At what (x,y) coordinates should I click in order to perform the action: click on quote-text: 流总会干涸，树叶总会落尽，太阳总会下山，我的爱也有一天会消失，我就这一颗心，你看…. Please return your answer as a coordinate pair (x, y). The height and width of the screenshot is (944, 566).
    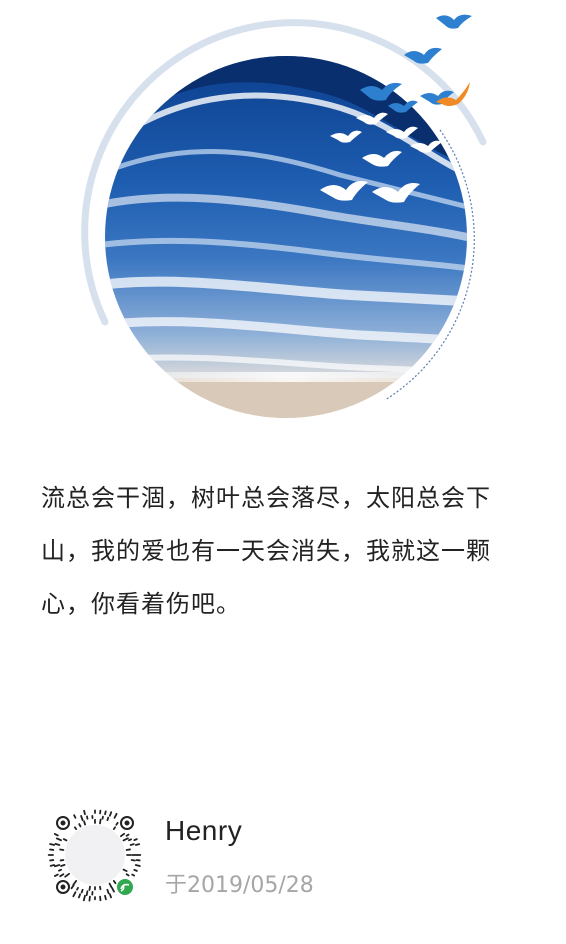
    Looking at the image, I should click on (266, 551).